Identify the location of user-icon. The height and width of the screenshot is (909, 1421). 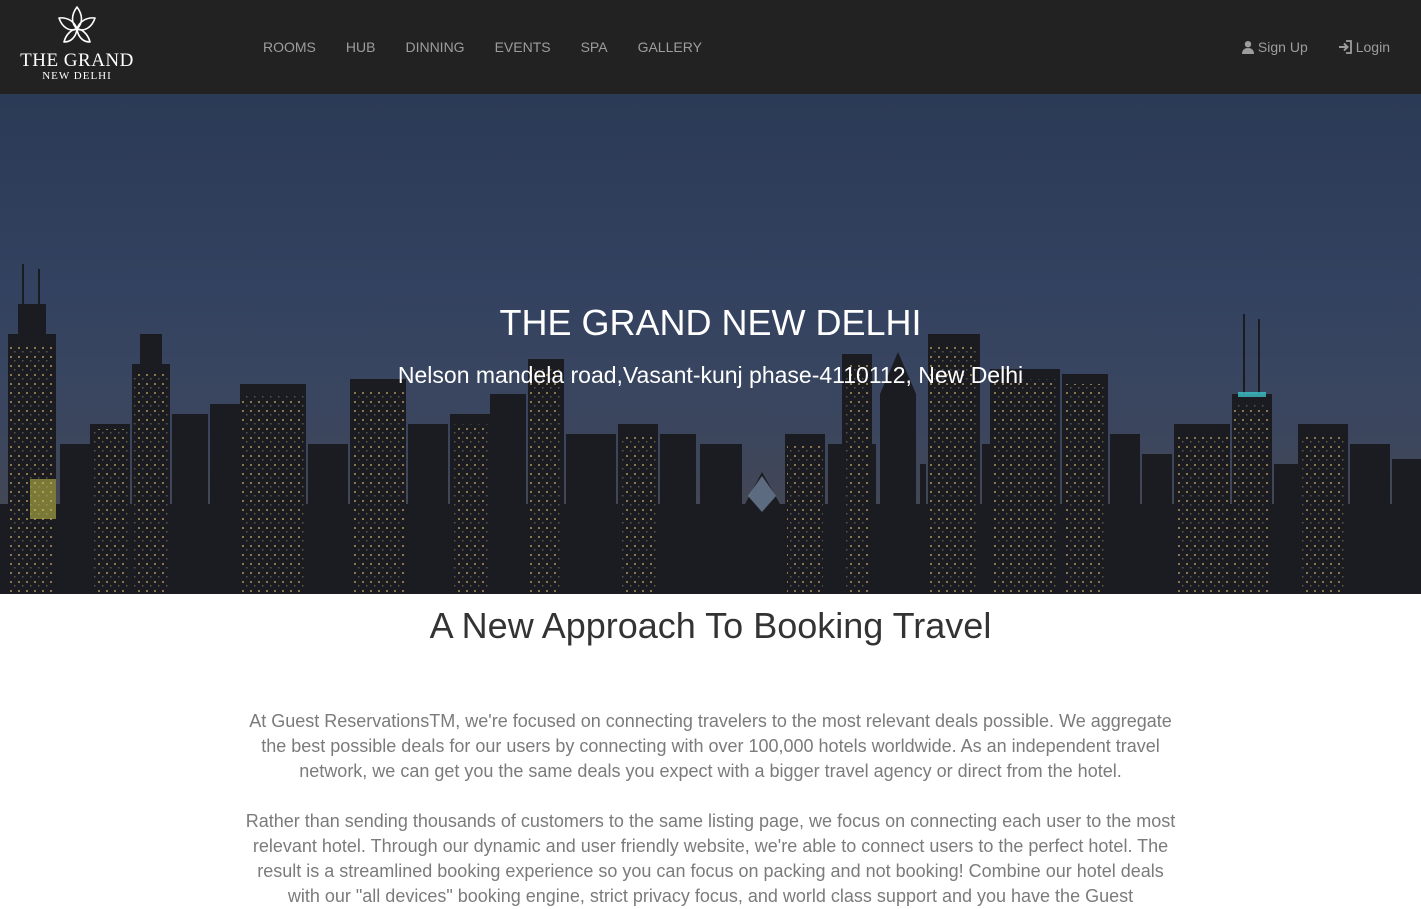
(1247, 47).